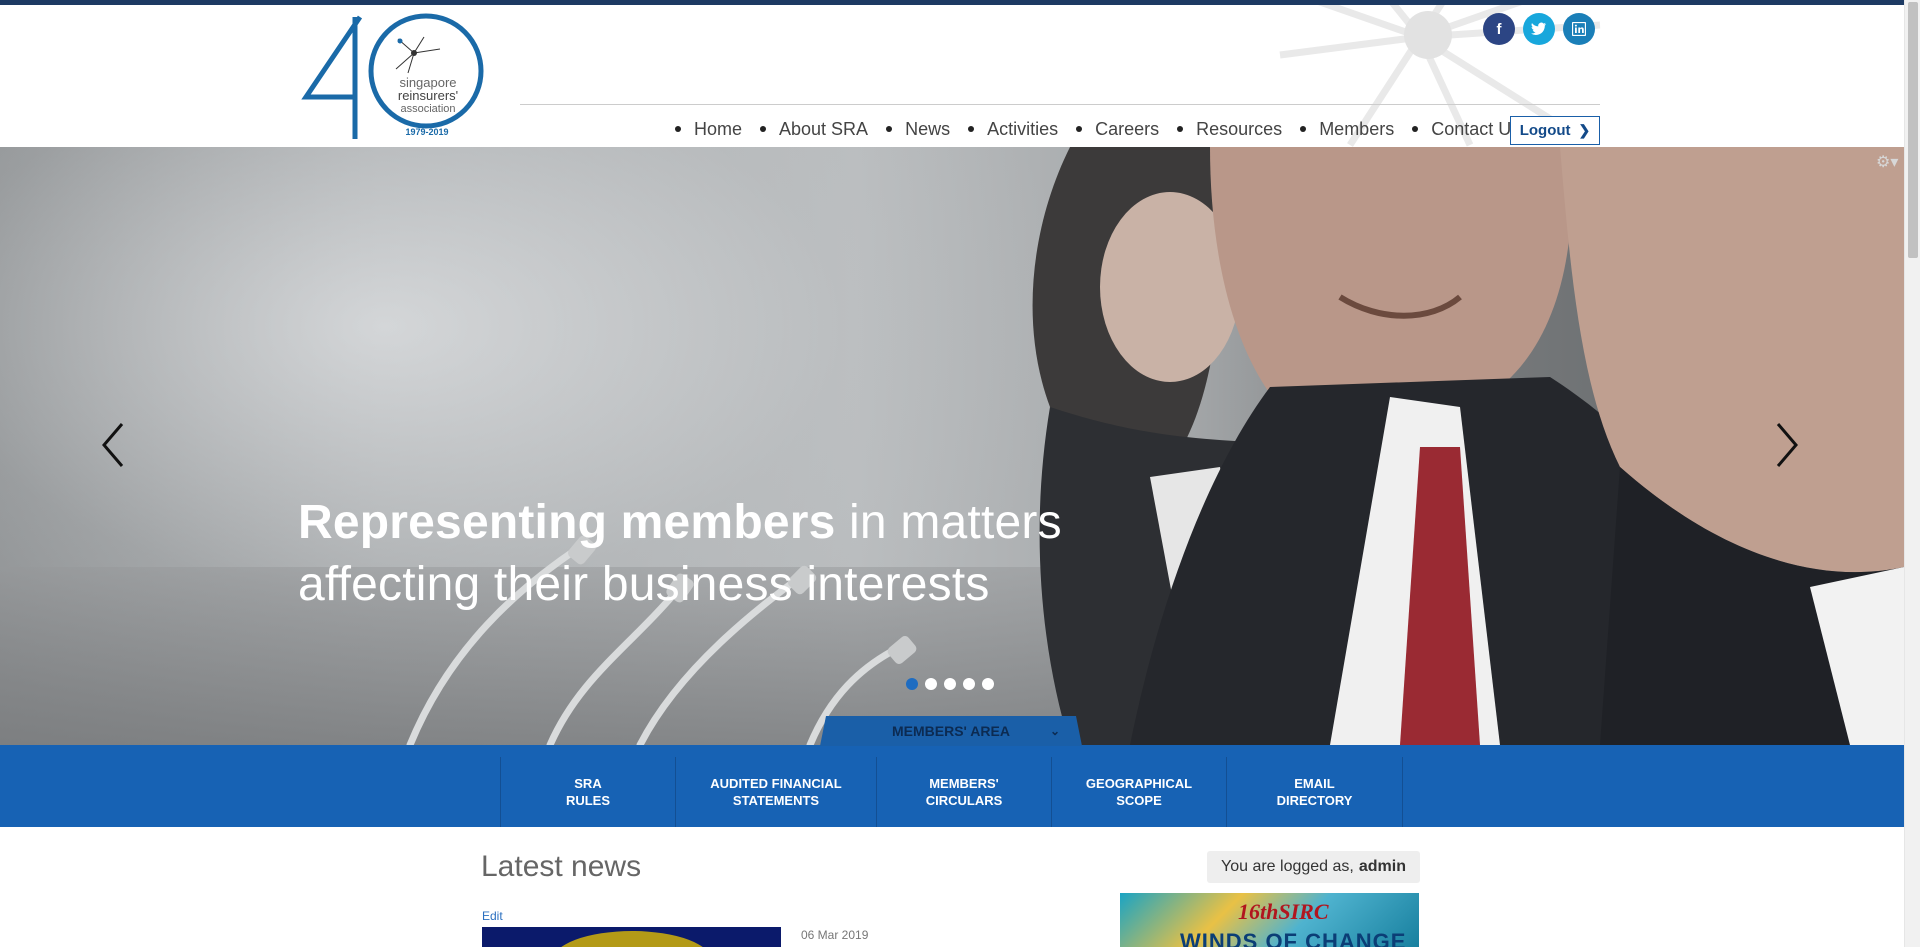  What do you see at coordinates (1545, 130) in the screenshot?
I see `logout-label: Logout` at bounding box center [1545, 130].